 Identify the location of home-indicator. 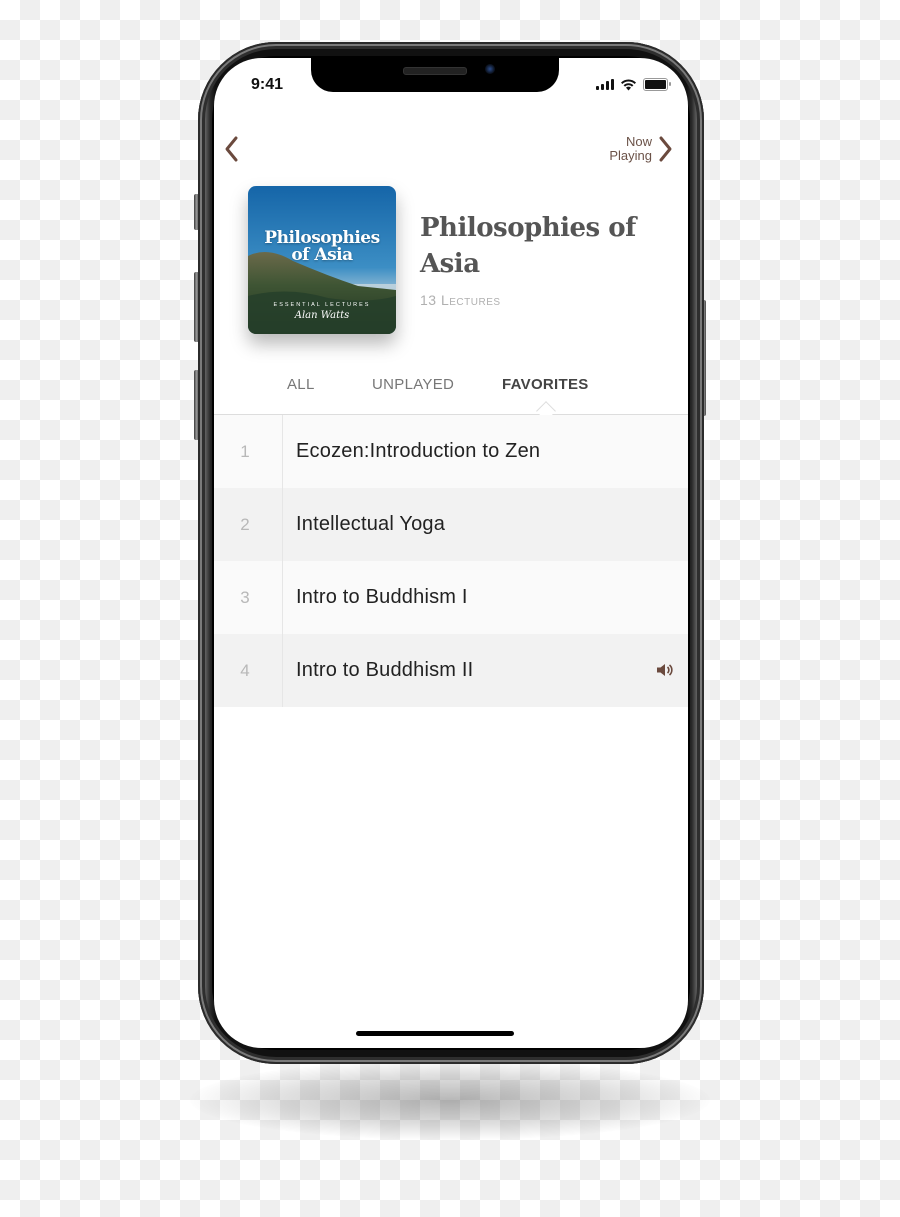
(435, 1033).